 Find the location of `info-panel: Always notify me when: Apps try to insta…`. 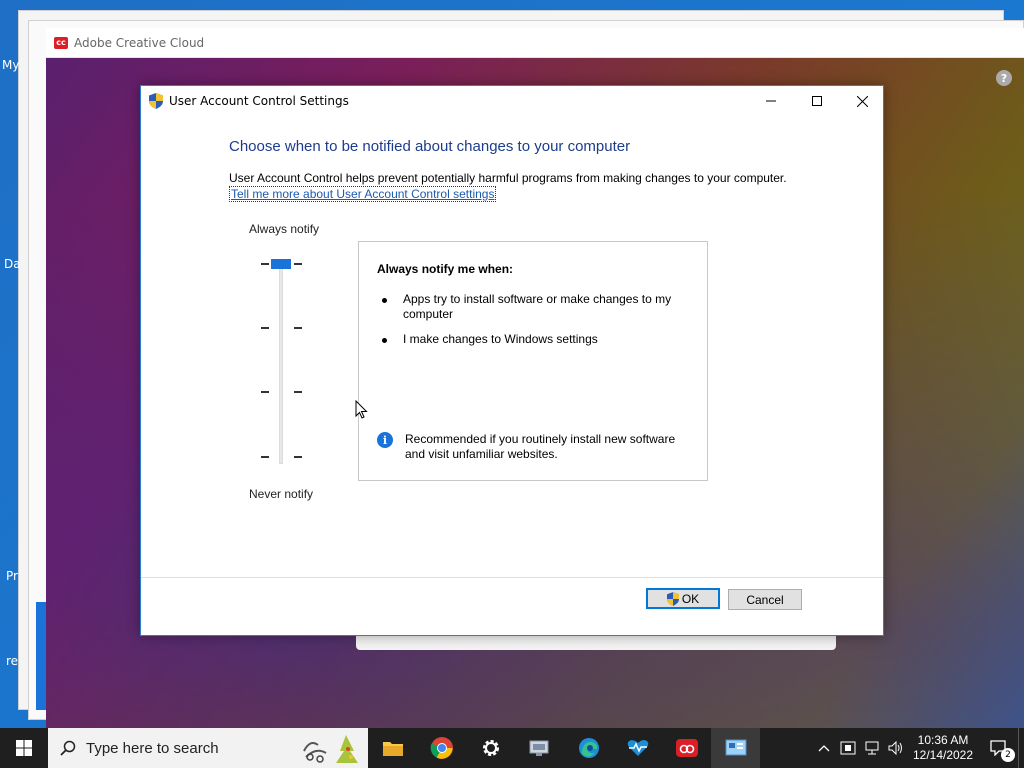

info-panel: Always notify me when: Apps try to insta… is located at coordinates (533, 361).